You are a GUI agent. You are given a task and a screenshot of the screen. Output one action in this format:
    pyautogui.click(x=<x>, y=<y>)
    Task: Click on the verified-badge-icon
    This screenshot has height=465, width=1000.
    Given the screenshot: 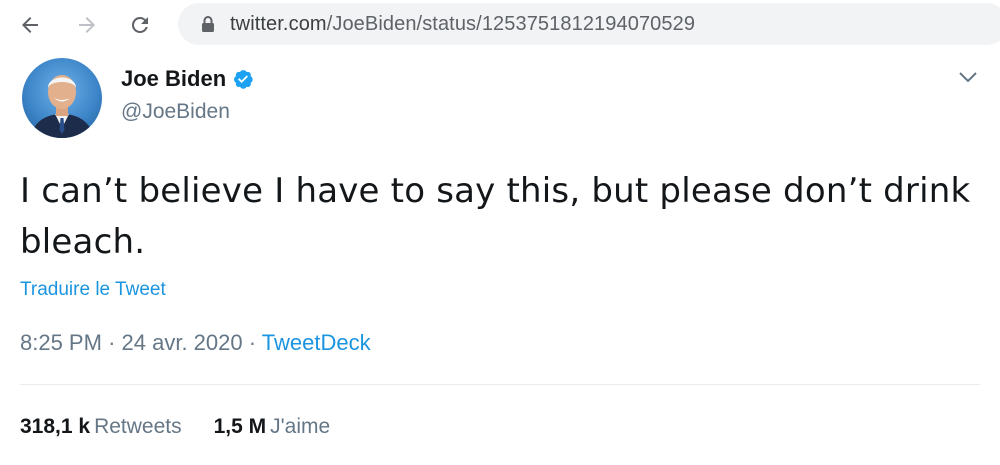 What is the action you would take?
    pyautogui.click(x=243, y=79)
    